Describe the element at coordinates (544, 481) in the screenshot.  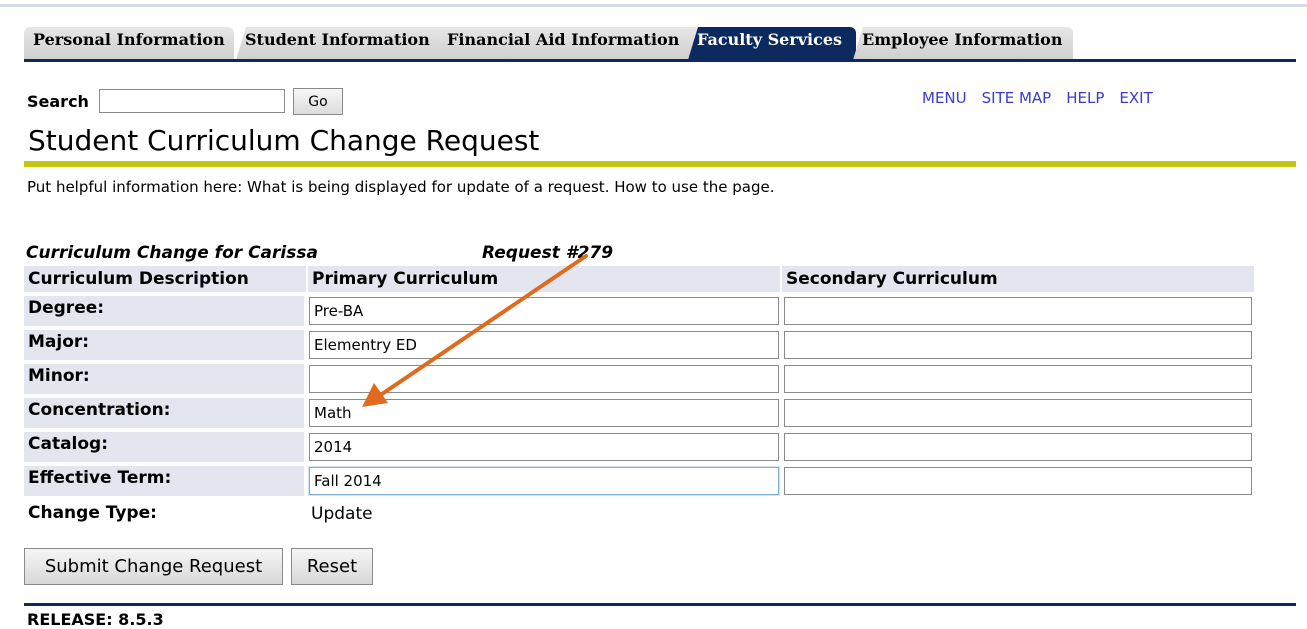
I see `effective-term-primary-input` at that location.